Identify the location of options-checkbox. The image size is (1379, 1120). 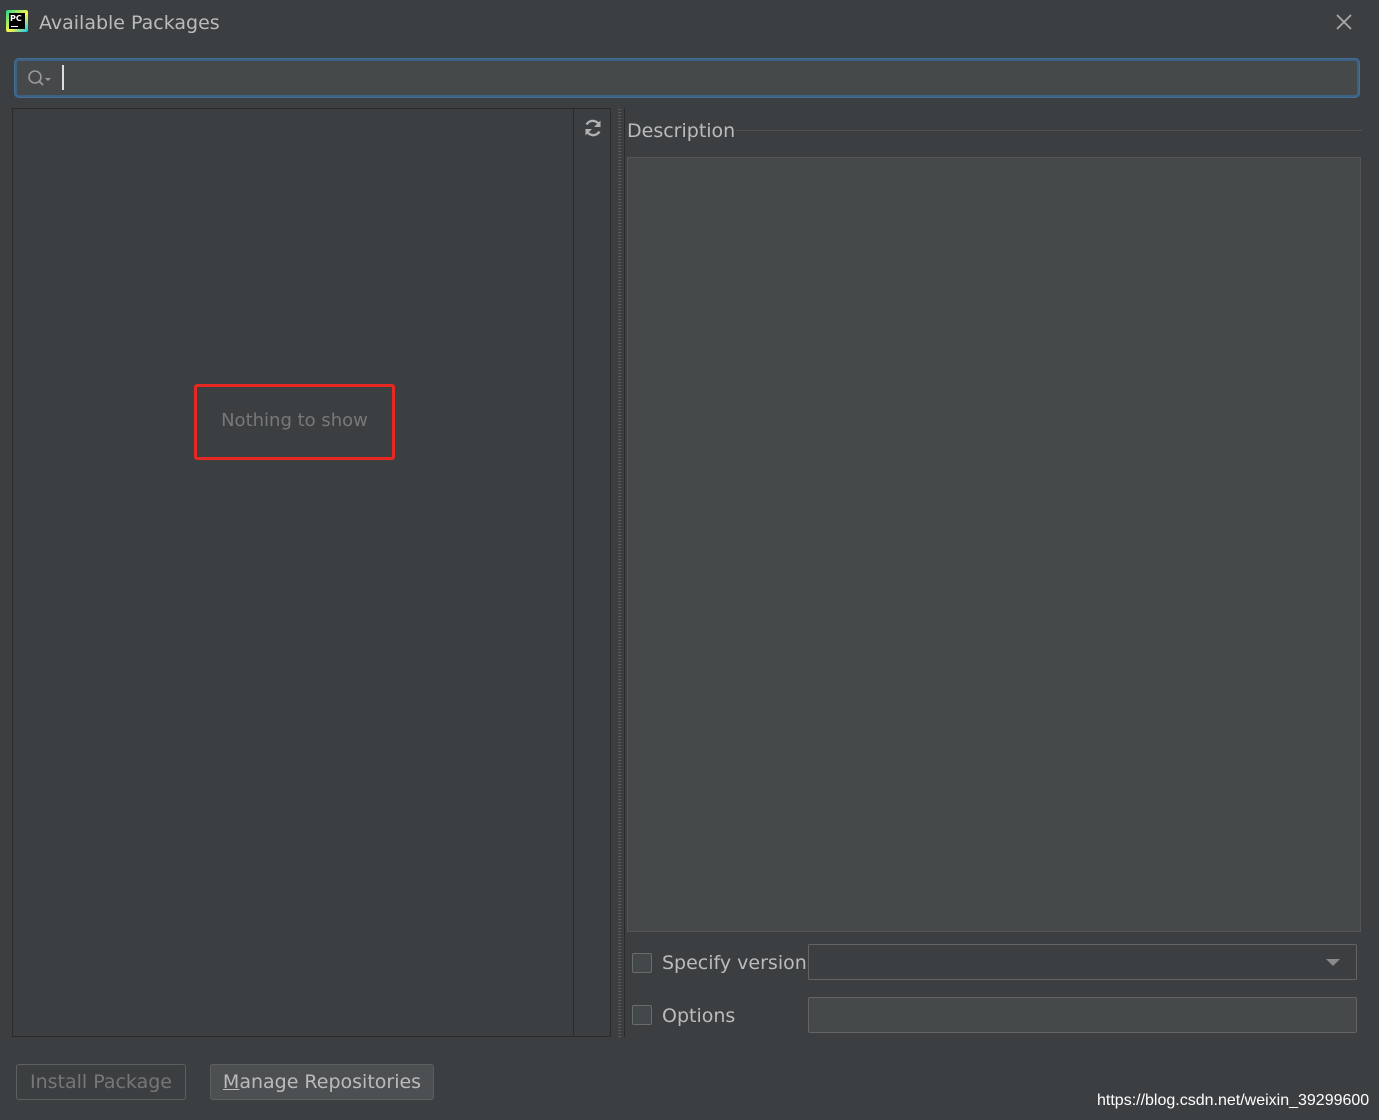
(642, 1015).